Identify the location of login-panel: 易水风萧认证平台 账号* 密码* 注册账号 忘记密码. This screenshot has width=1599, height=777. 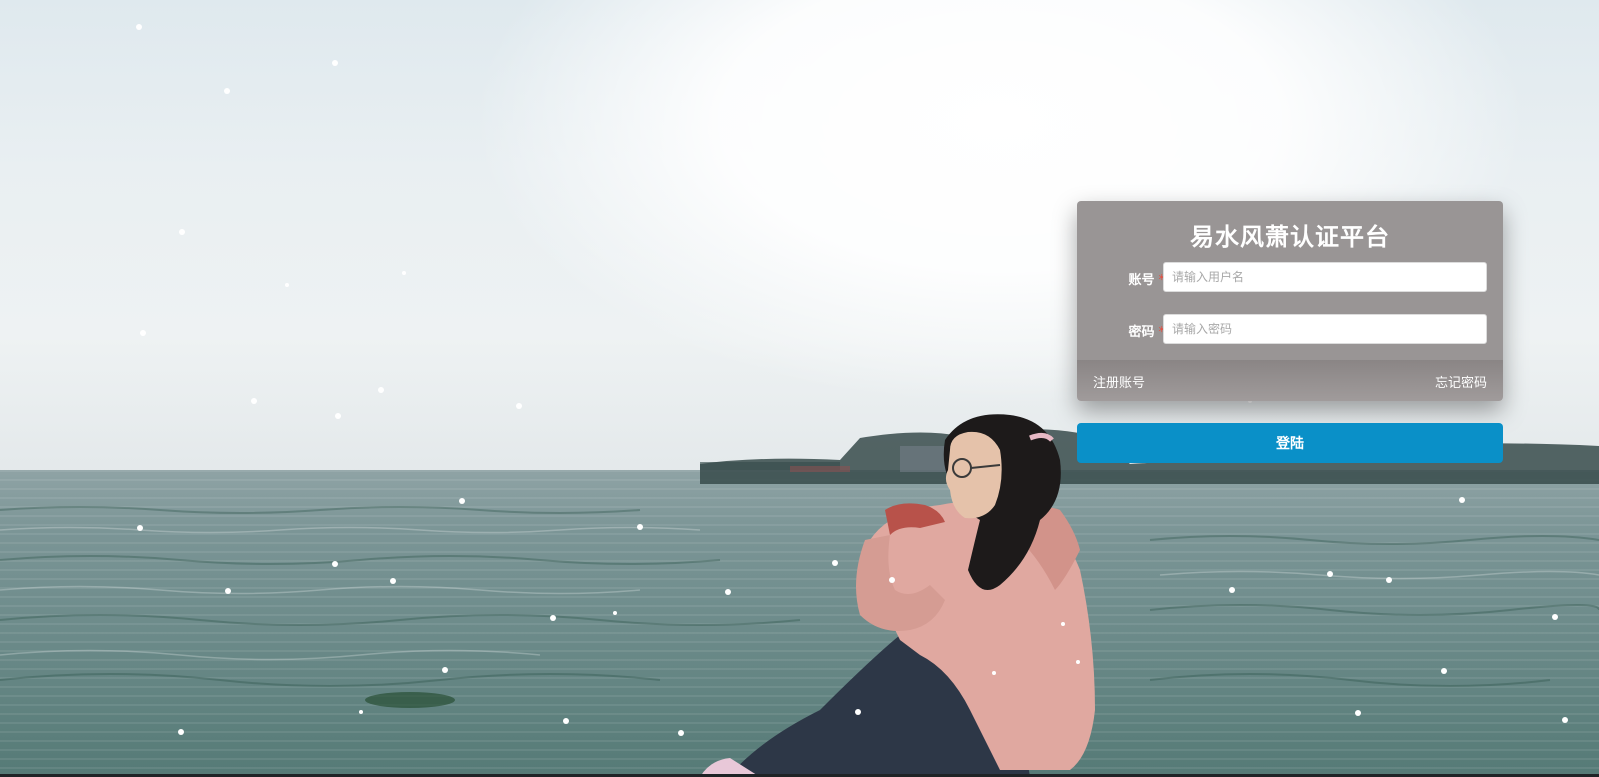
(1290, 301).